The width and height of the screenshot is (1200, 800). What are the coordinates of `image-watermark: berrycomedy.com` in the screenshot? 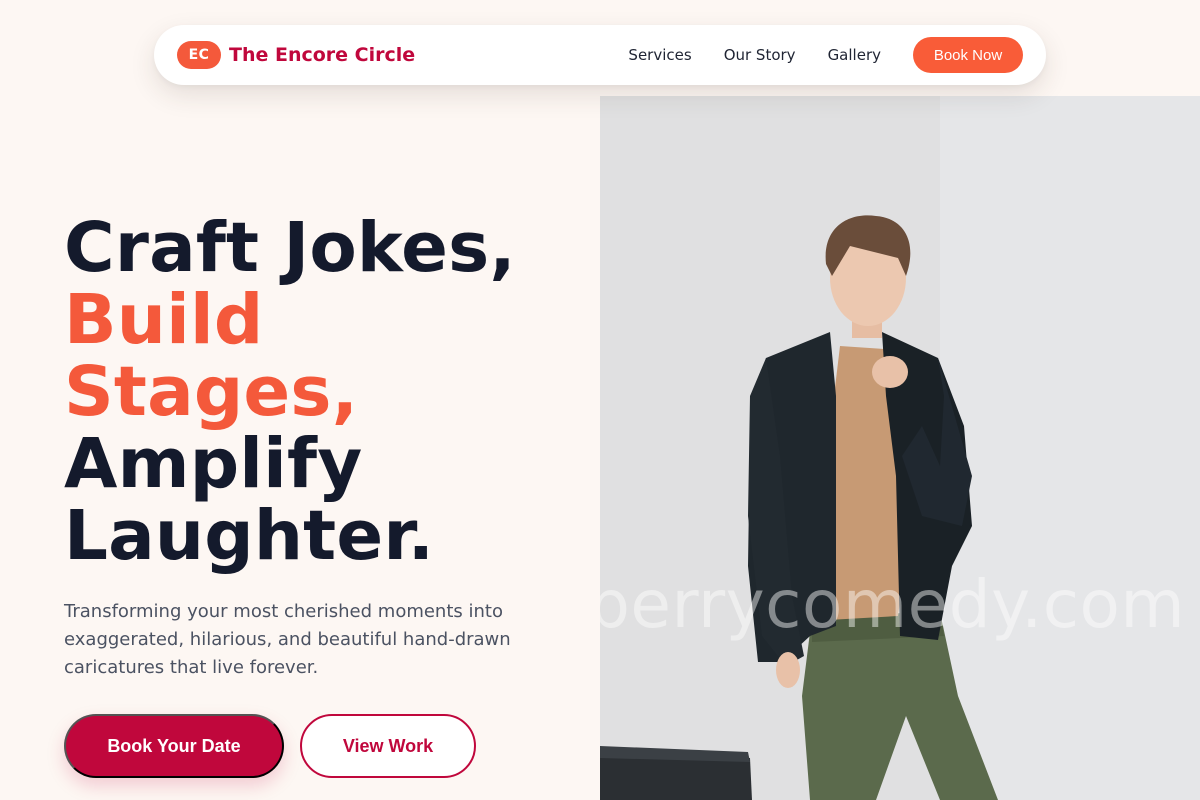 It's located at (893, 604).